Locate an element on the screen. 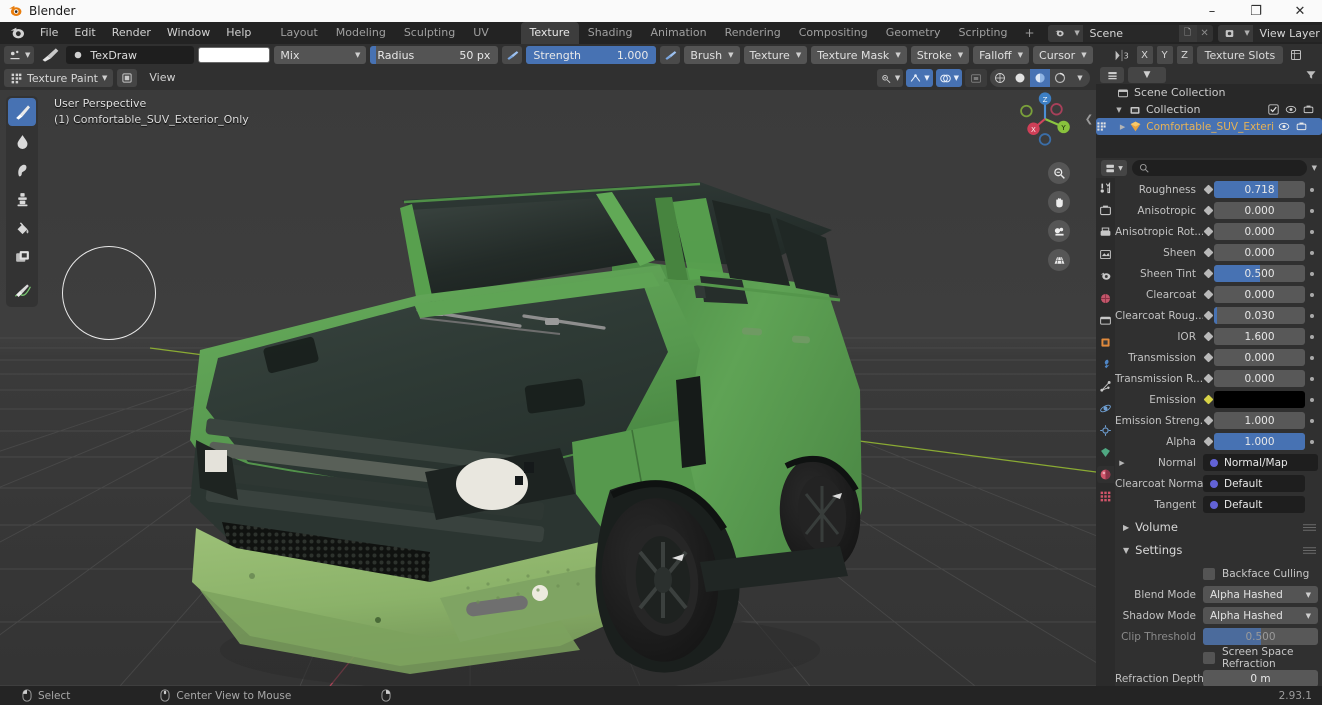 This screenshot has height=705, width=1322. property-row-alpha: Alpha 1.000 is located at coordinates (1218, 441).